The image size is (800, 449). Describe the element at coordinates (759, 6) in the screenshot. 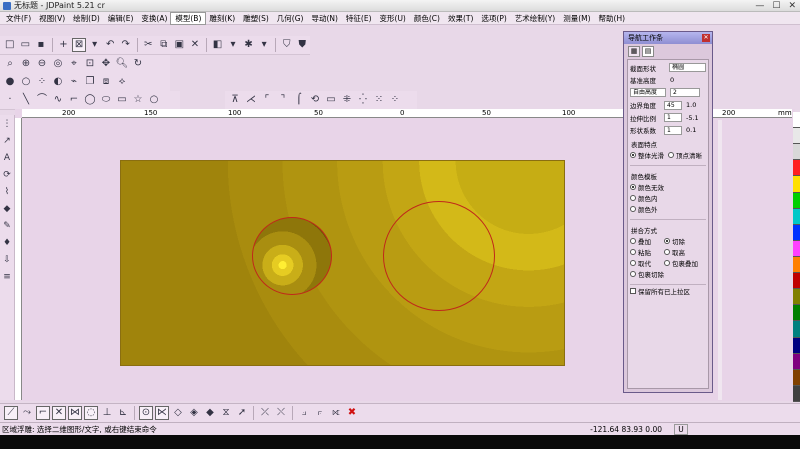

I see `minimize-button: —` at that location.